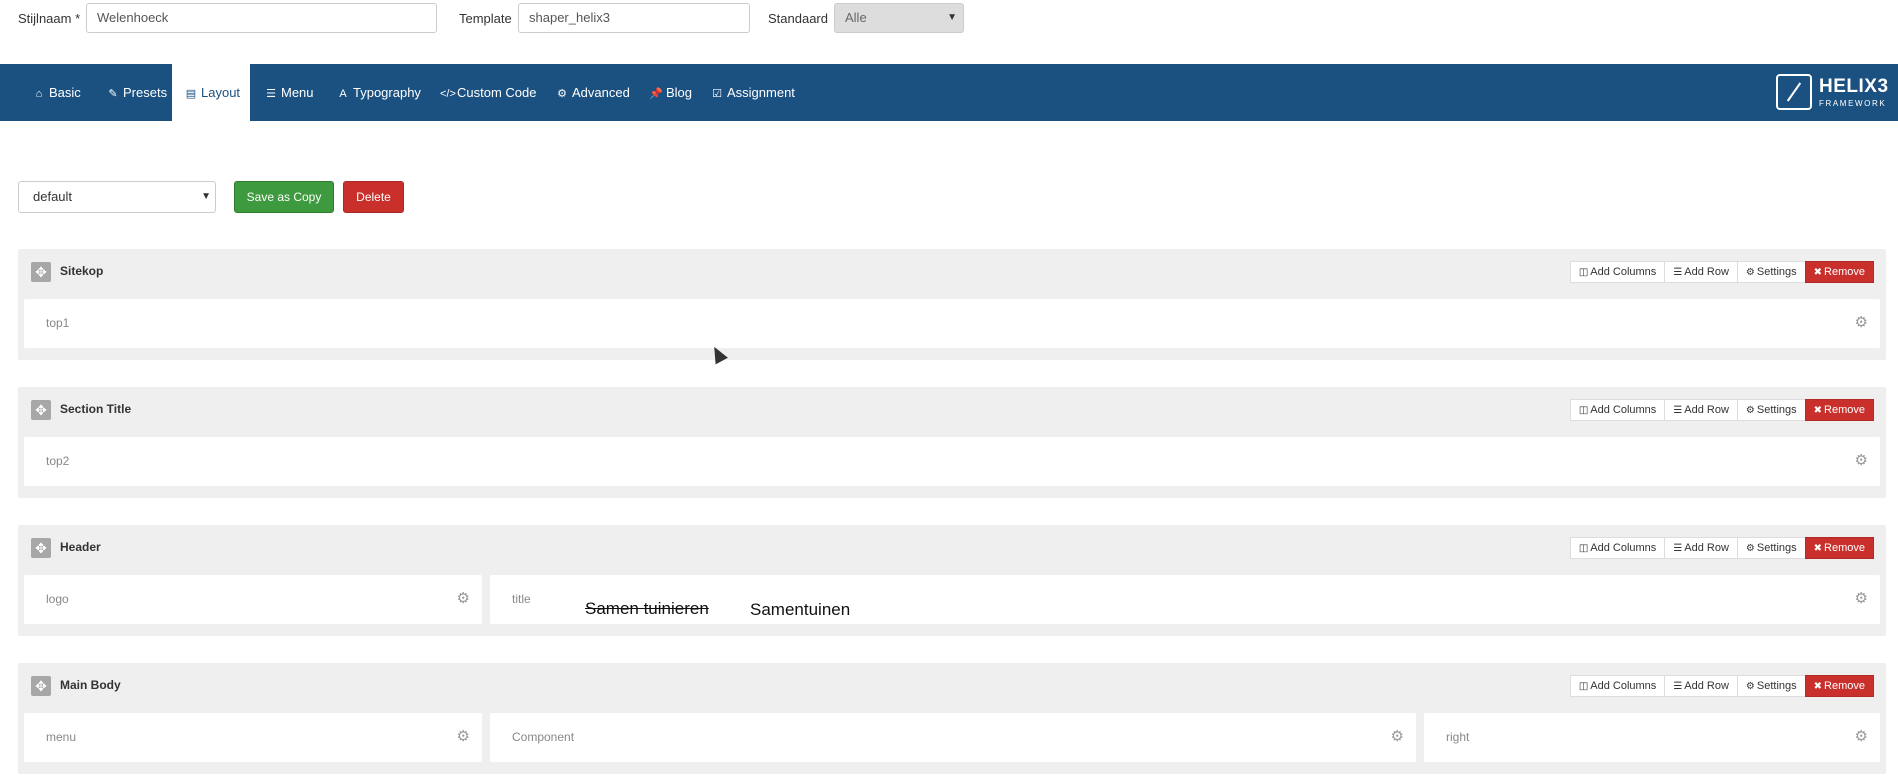  I want to click on layout-select: default ▼, so click(117, 197).